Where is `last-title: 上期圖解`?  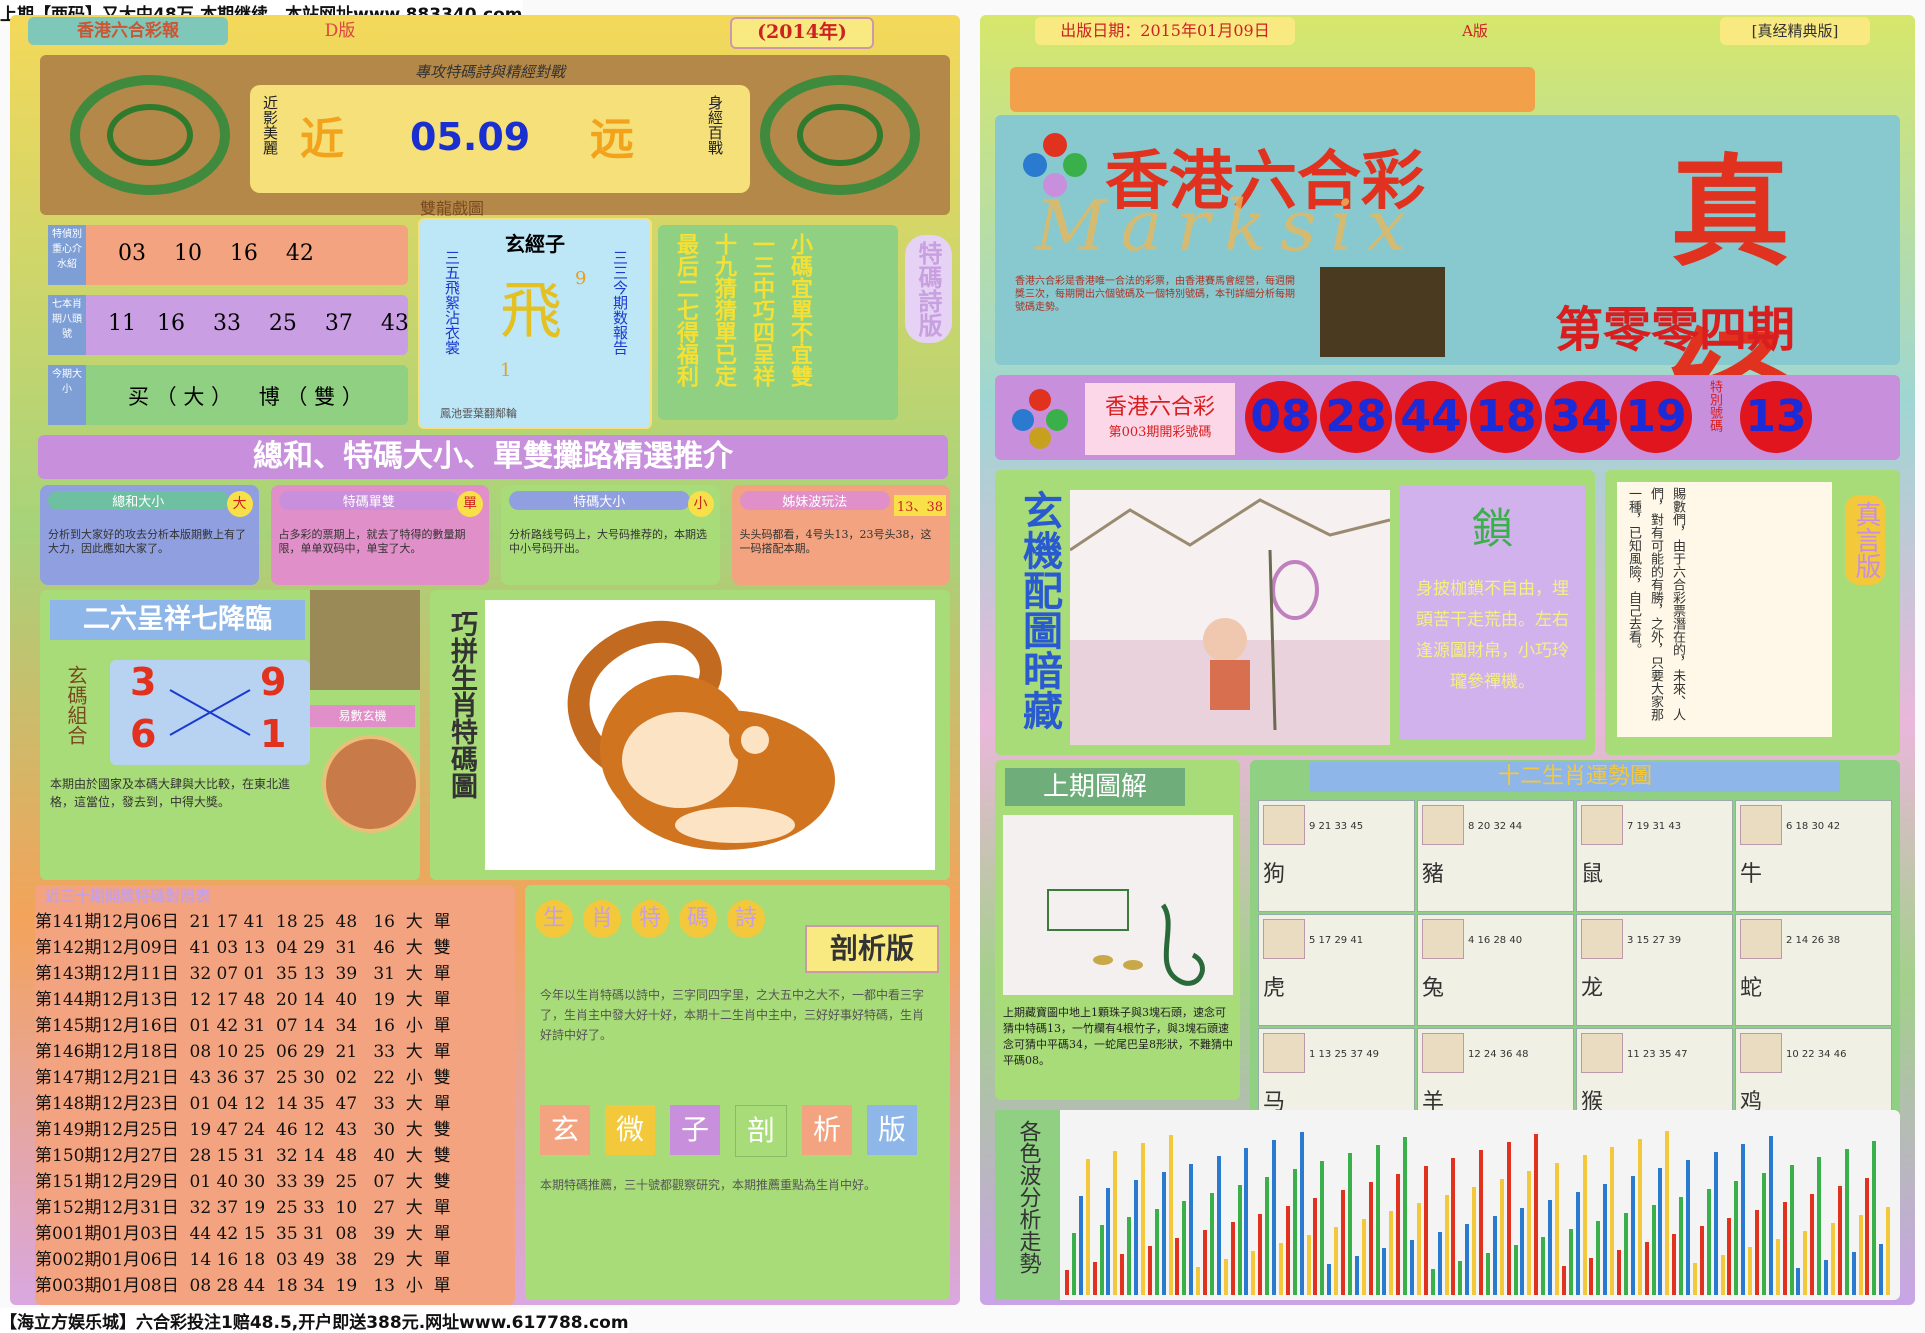
last-title: 上期圖解 is located at coordinates (1095, 787).